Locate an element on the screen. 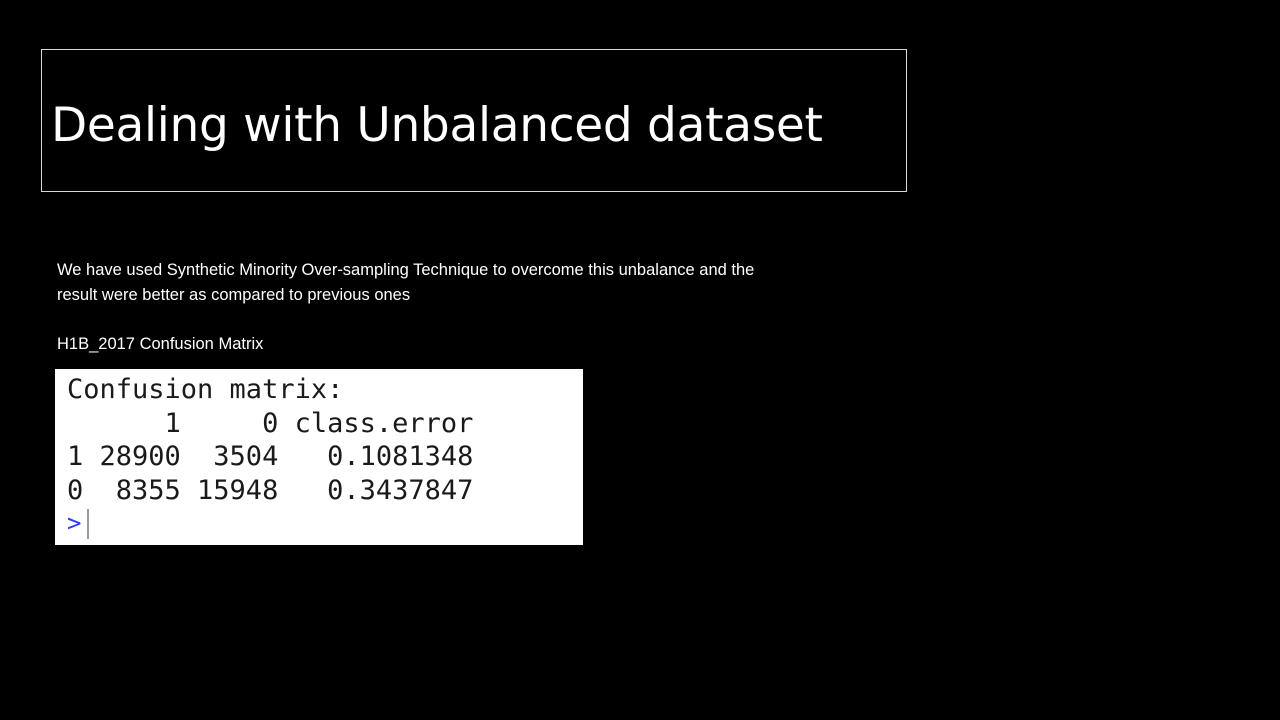  title-placeholder: Dealing with Unbalanced dataset is located at coordinates (474, 120).